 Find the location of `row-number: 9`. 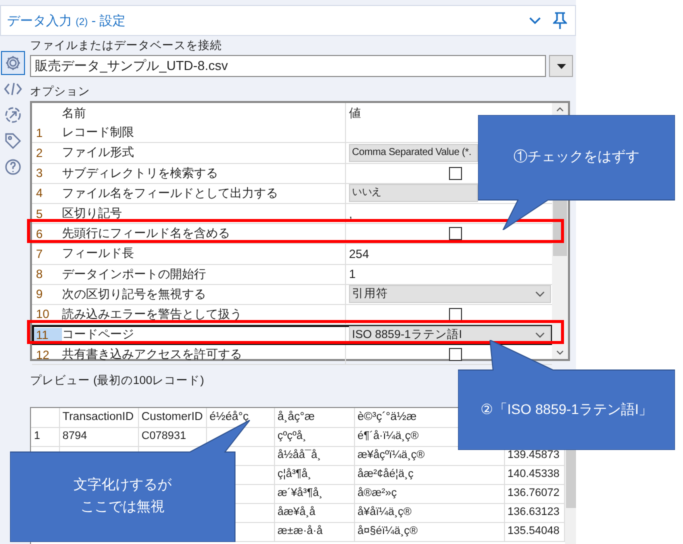

row-number: 9 is located at coordinates (39, 294).